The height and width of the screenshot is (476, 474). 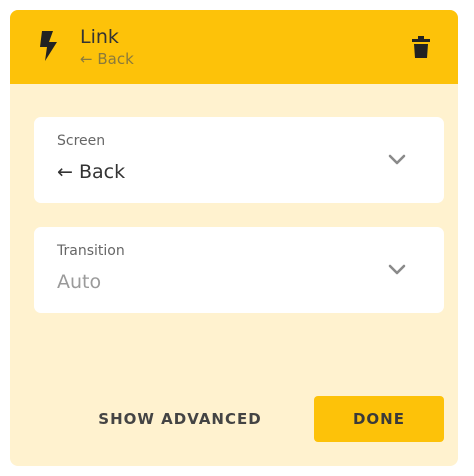 What do you see at coordinates (99, 37) in the screenshot?
I see `panel-title: Link` at bounding box center [99, 37].